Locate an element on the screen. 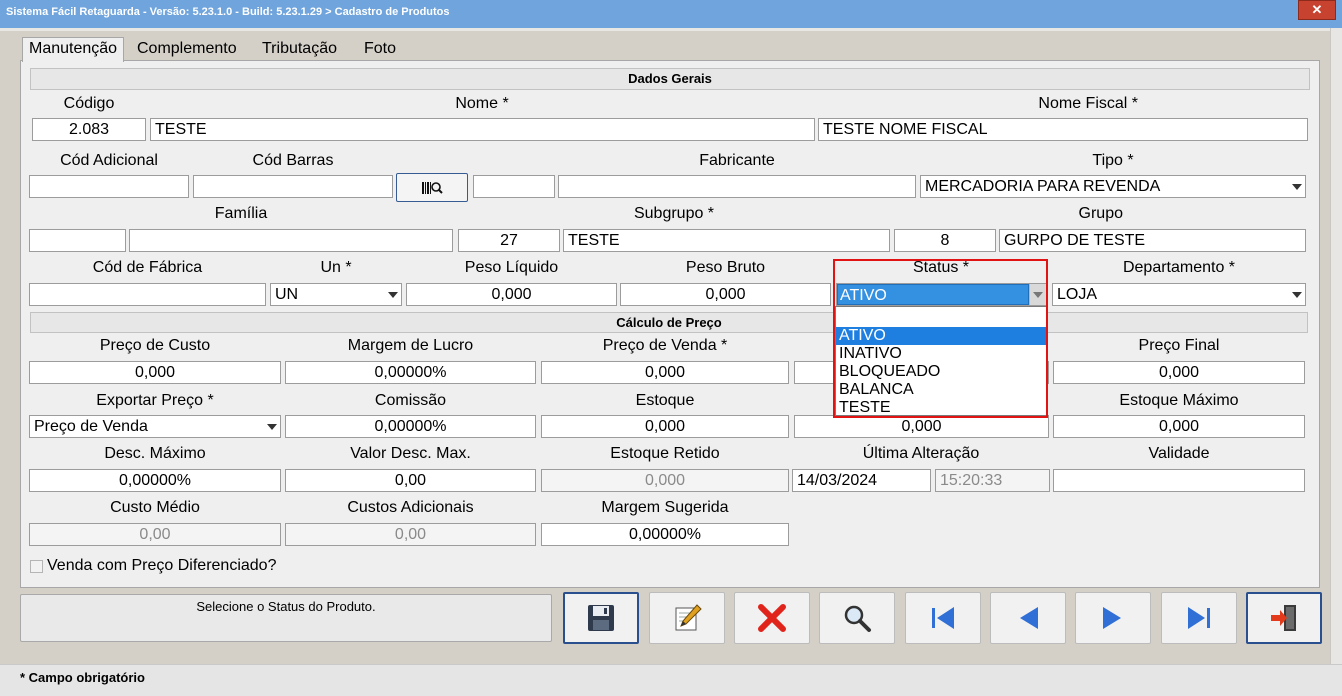 This screenshot has height=696, width=1342. label-familia: Família is located at coordinates (241, 213).